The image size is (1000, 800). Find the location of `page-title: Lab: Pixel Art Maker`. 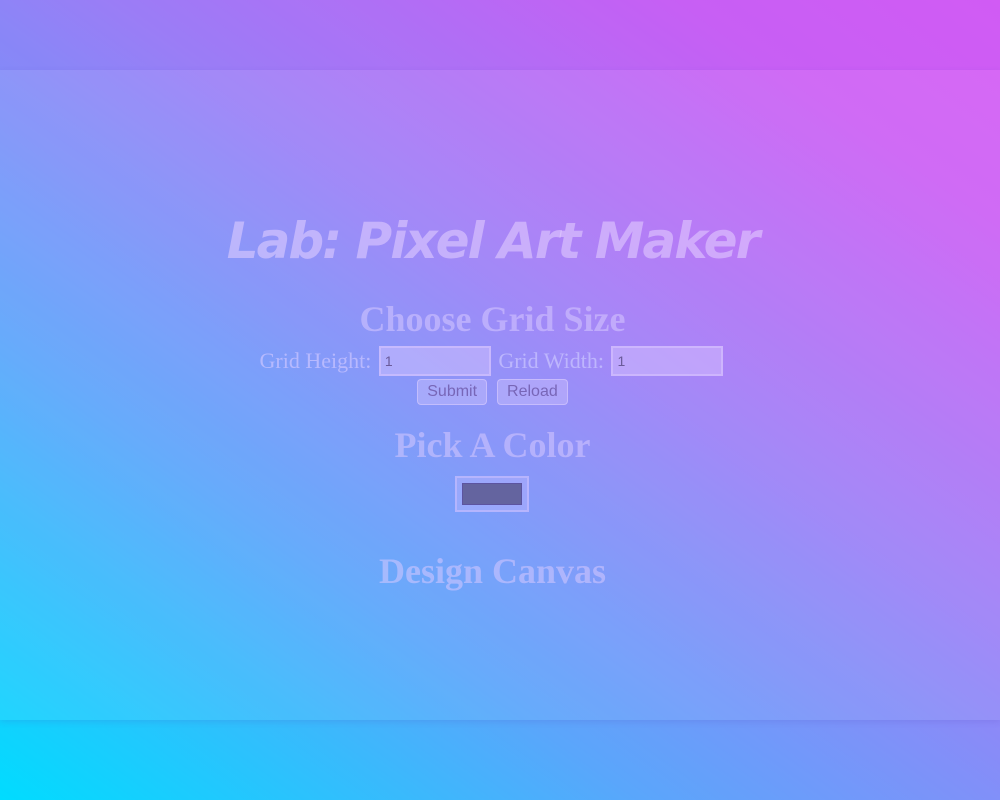

page-title: Lab: Pixel Art Maker is located at coordinates (493, 241).